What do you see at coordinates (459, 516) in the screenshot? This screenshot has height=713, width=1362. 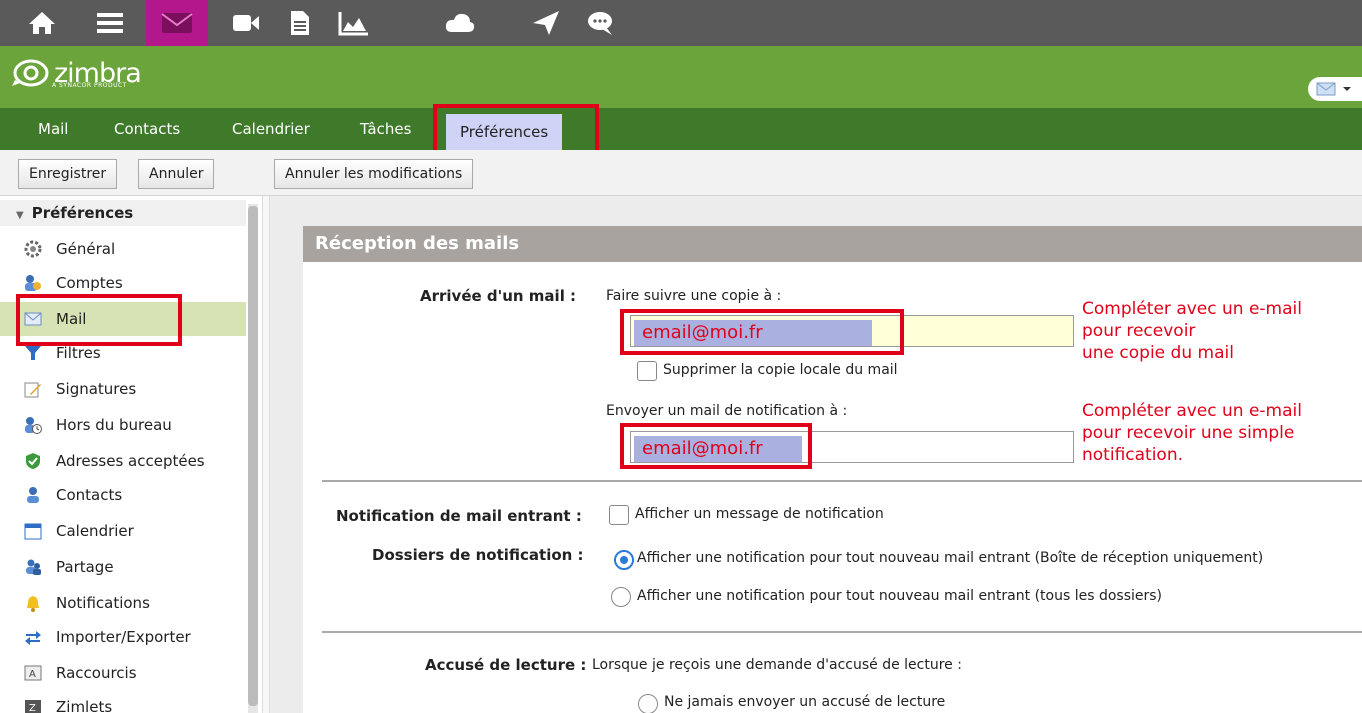 I see `incoming-notification-label: Notification de mail entrant :` at bounding box center [459, 516].